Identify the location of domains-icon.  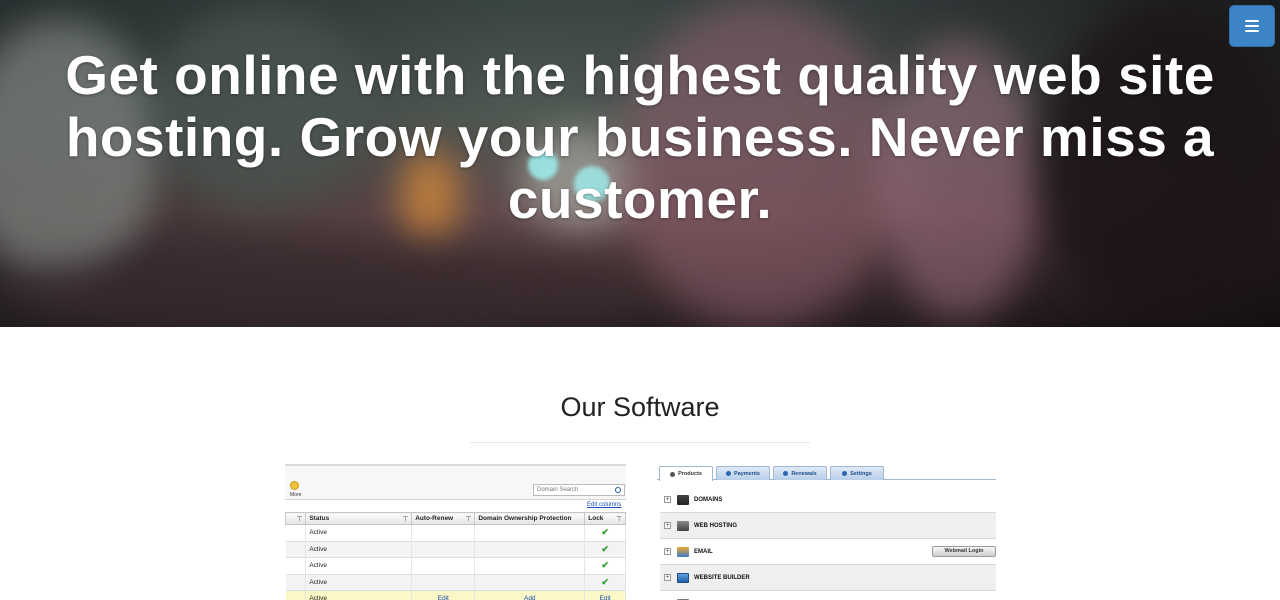
(683, 499).